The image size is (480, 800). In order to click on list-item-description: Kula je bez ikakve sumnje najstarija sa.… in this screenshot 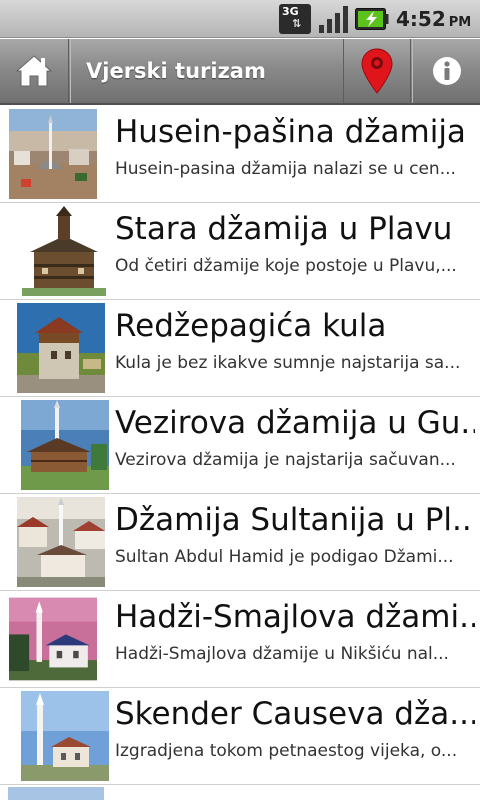, I will do `click(288, 363)`.